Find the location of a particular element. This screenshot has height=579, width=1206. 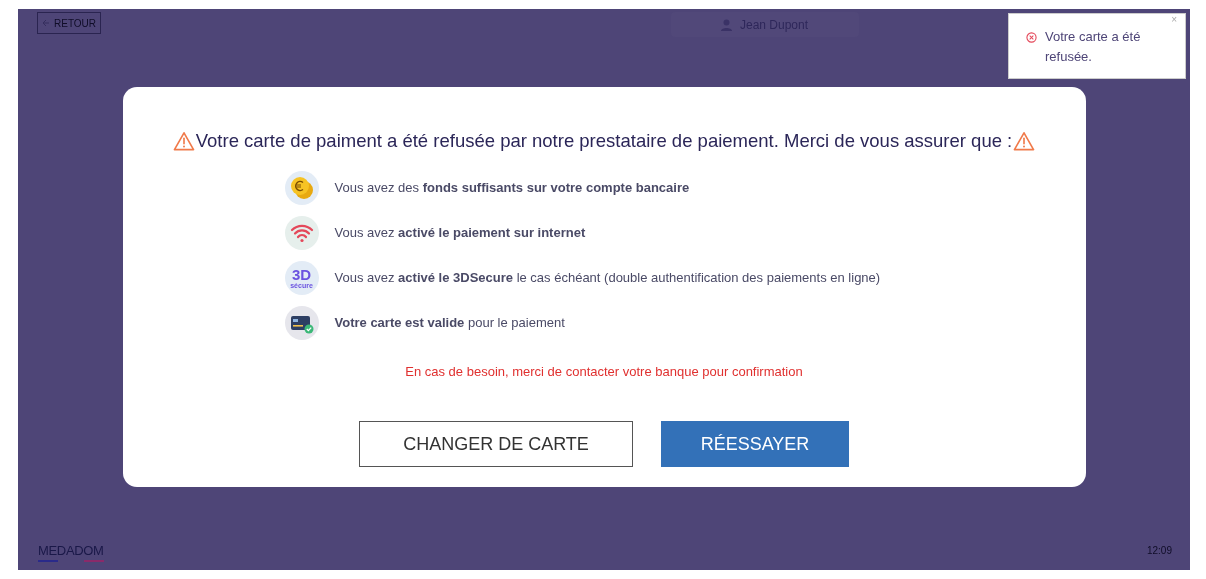

toast-message: Votre carte a été refusée. is located at coordinates (1093, 47).